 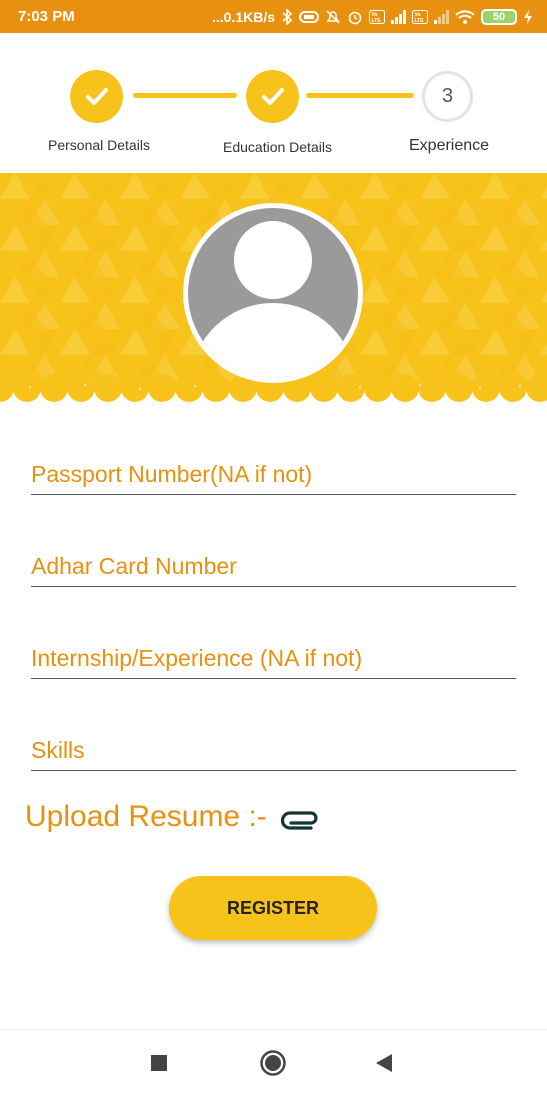 I want to click on status-icons: ...0.1KB/s Vo LTE Vo LTE 50, so click(x=372, y=16).